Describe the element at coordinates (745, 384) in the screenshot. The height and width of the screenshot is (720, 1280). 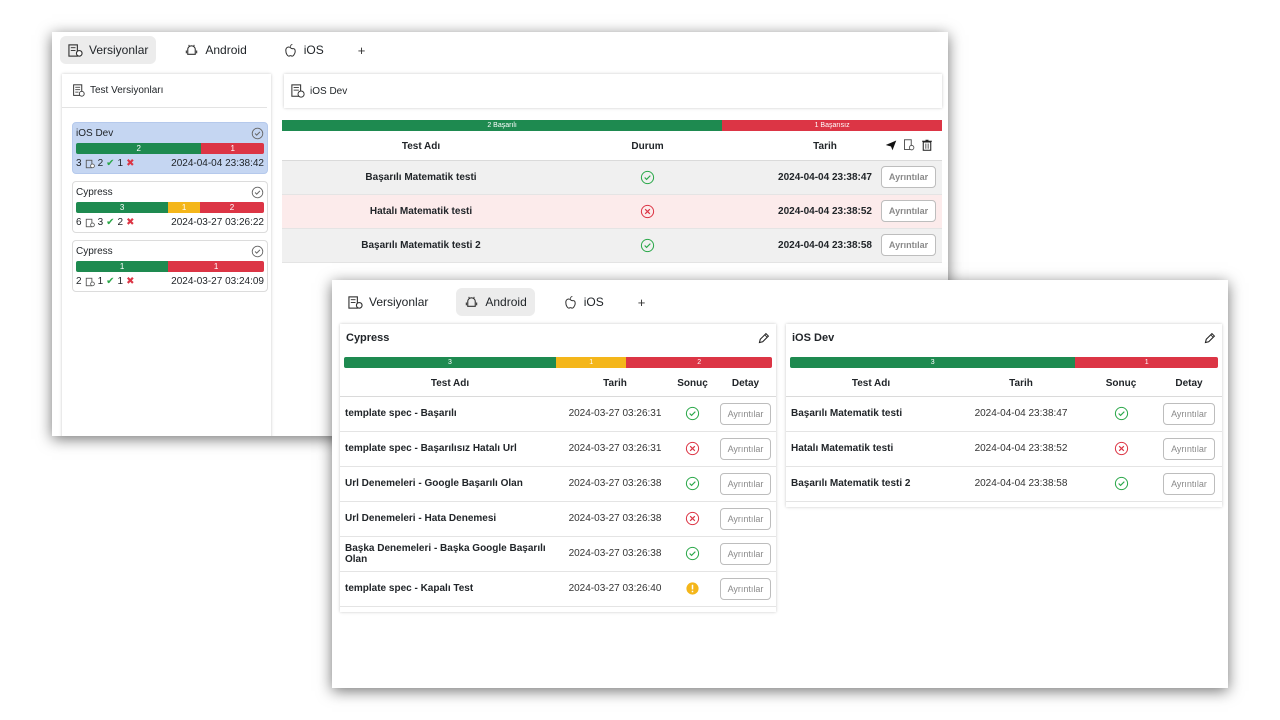
I see `column-detail: Detay` at that location.